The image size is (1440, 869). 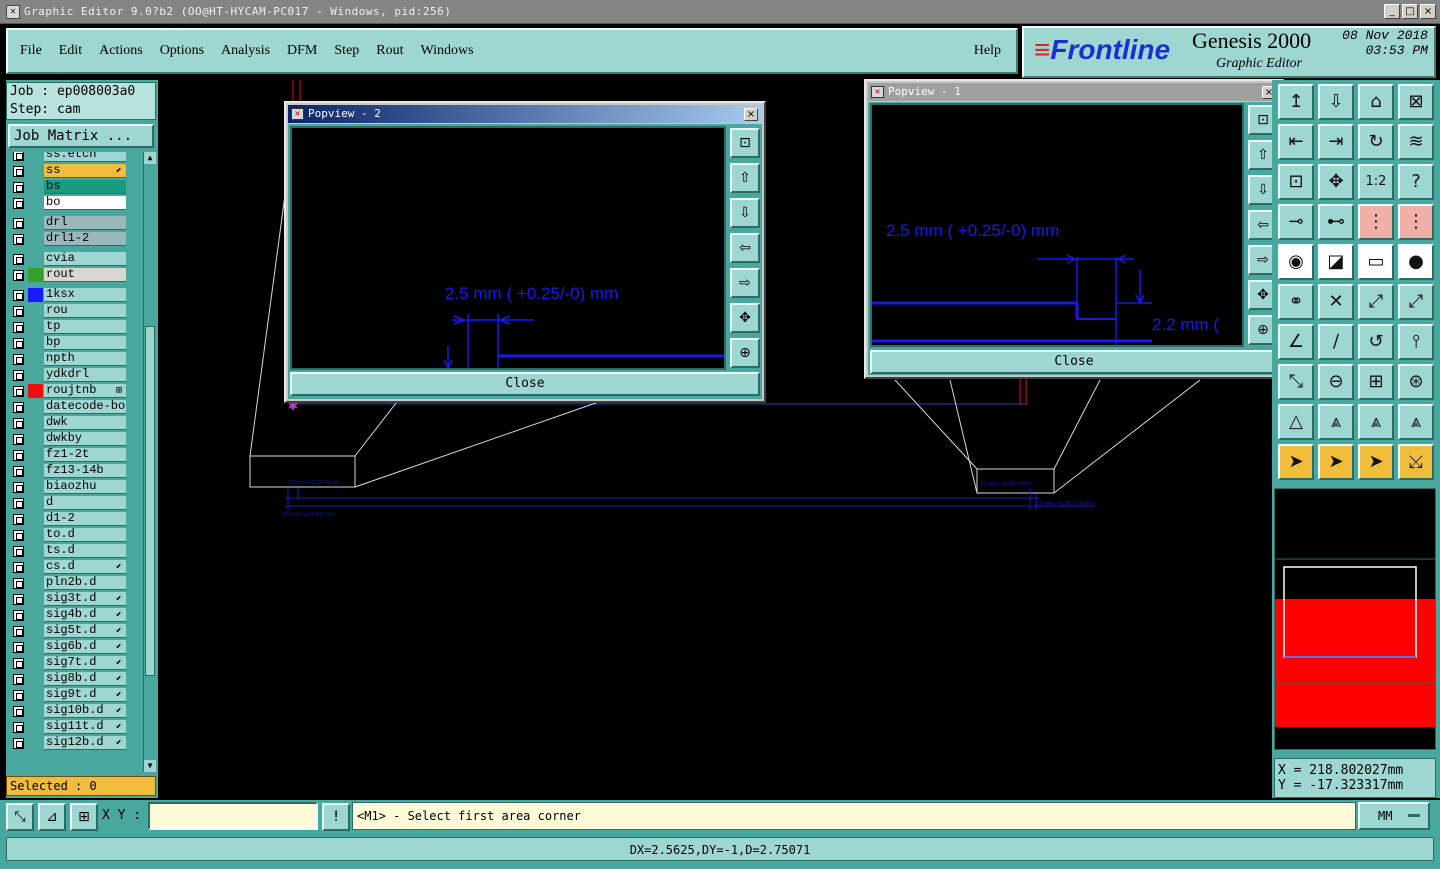 What do you see at coordinates (85, 295) in the screenshot?
I see `layer-name: 1ksx` at bounding box center [85, 295].